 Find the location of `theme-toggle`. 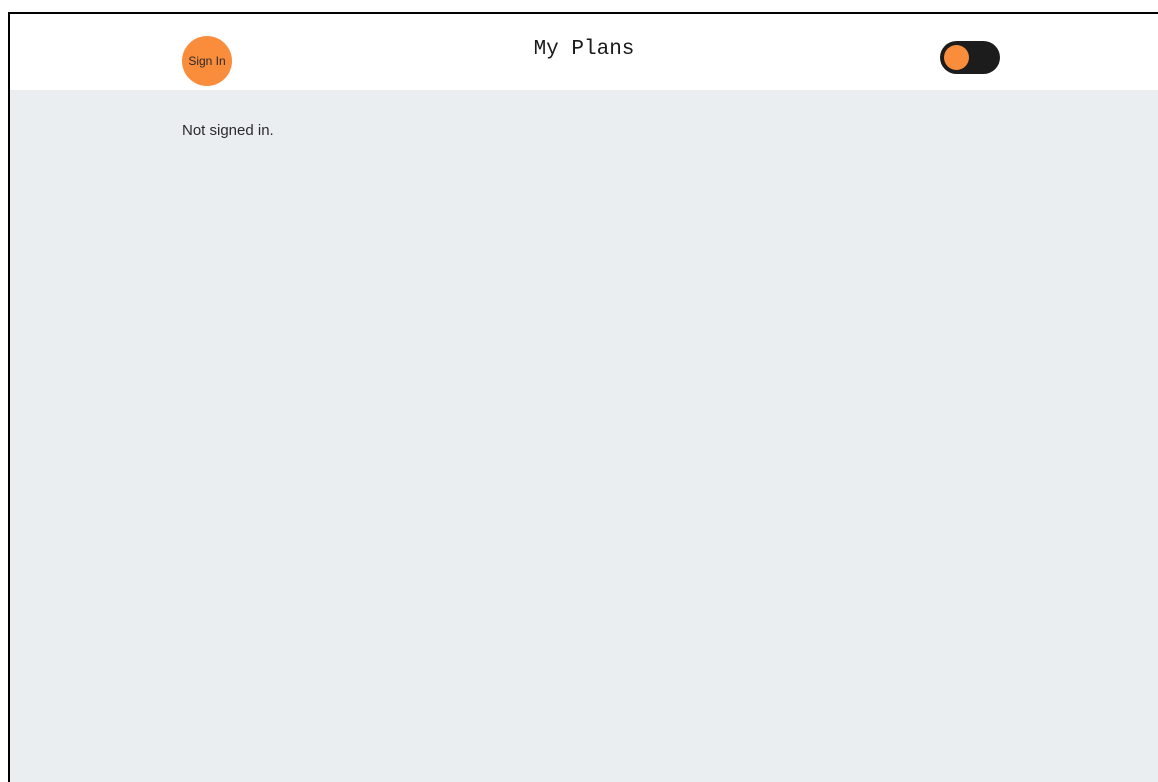

theme-toggle is located at coordinates (970, 57).